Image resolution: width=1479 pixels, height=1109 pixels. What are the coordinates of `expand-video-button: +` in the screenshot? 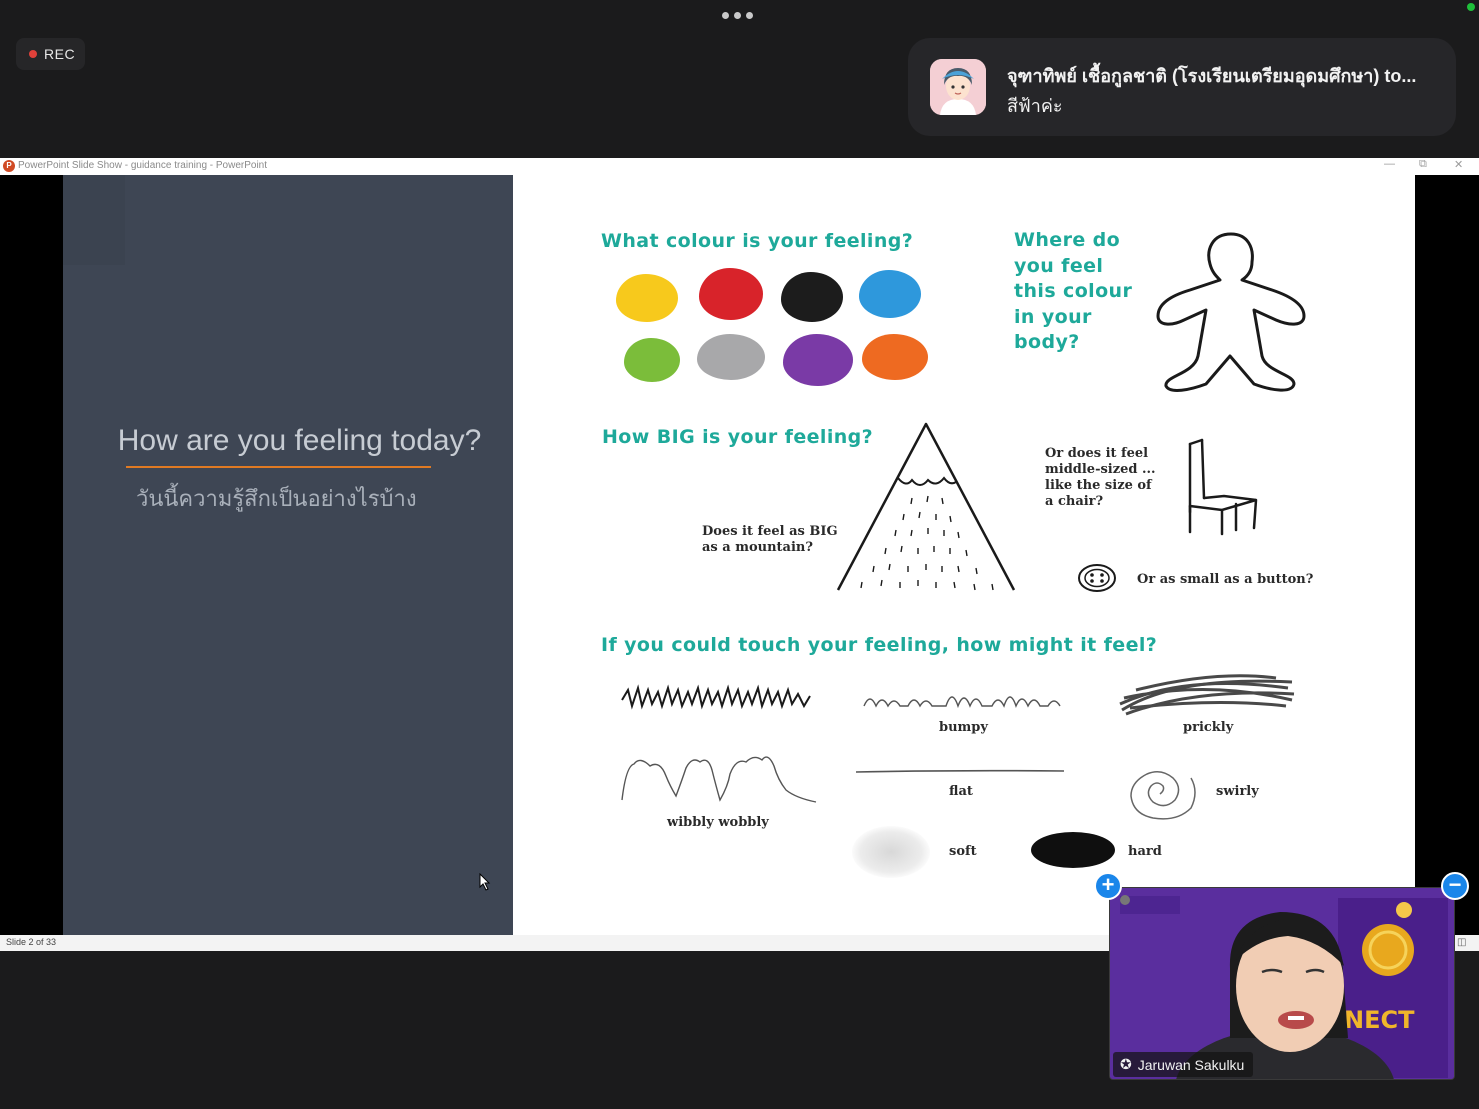 It's located at (1108, 886).